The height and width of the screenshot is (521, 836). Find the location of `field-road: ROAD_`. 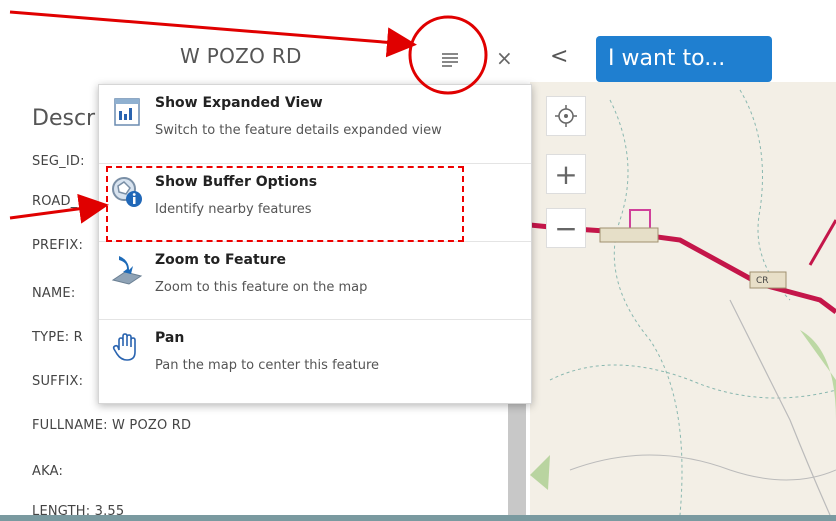

field-road: ROAD_ is located at coordinates (55, 201).